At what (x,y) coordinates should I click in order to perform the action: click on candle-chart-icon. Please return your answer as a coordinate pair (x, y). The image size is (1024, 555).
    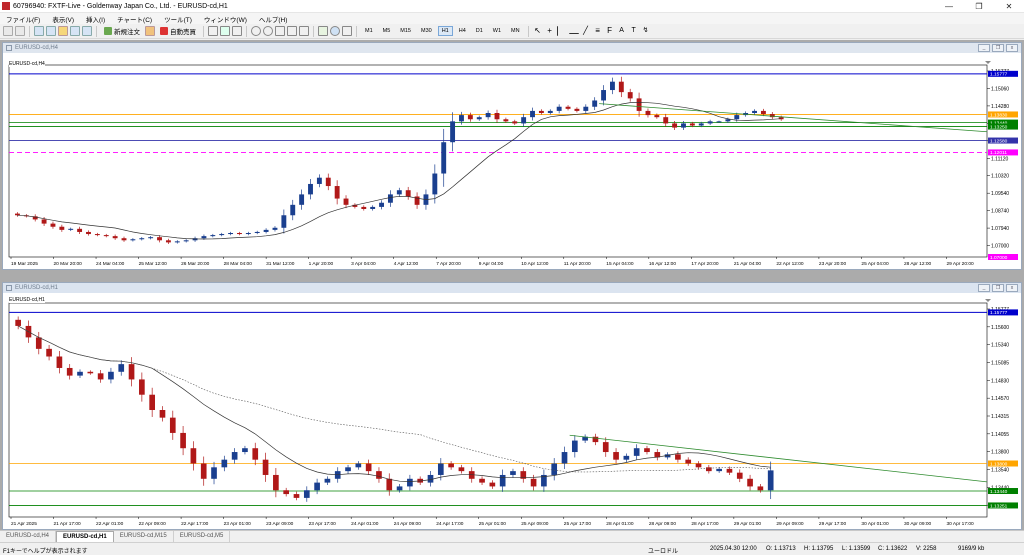
    Looking at the image, I should click on (225, 31).